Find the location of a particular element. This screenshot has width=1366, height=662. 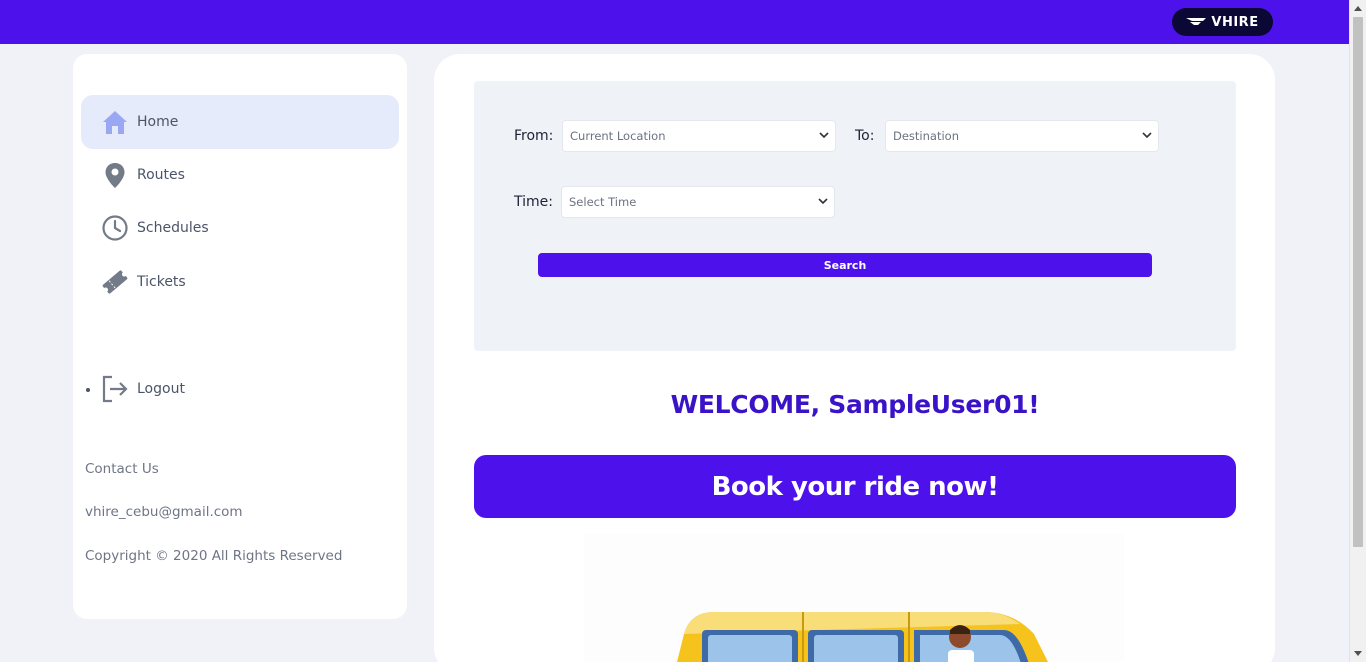

vhire-logo: VHIRE is located at coordinates (1222, 22).